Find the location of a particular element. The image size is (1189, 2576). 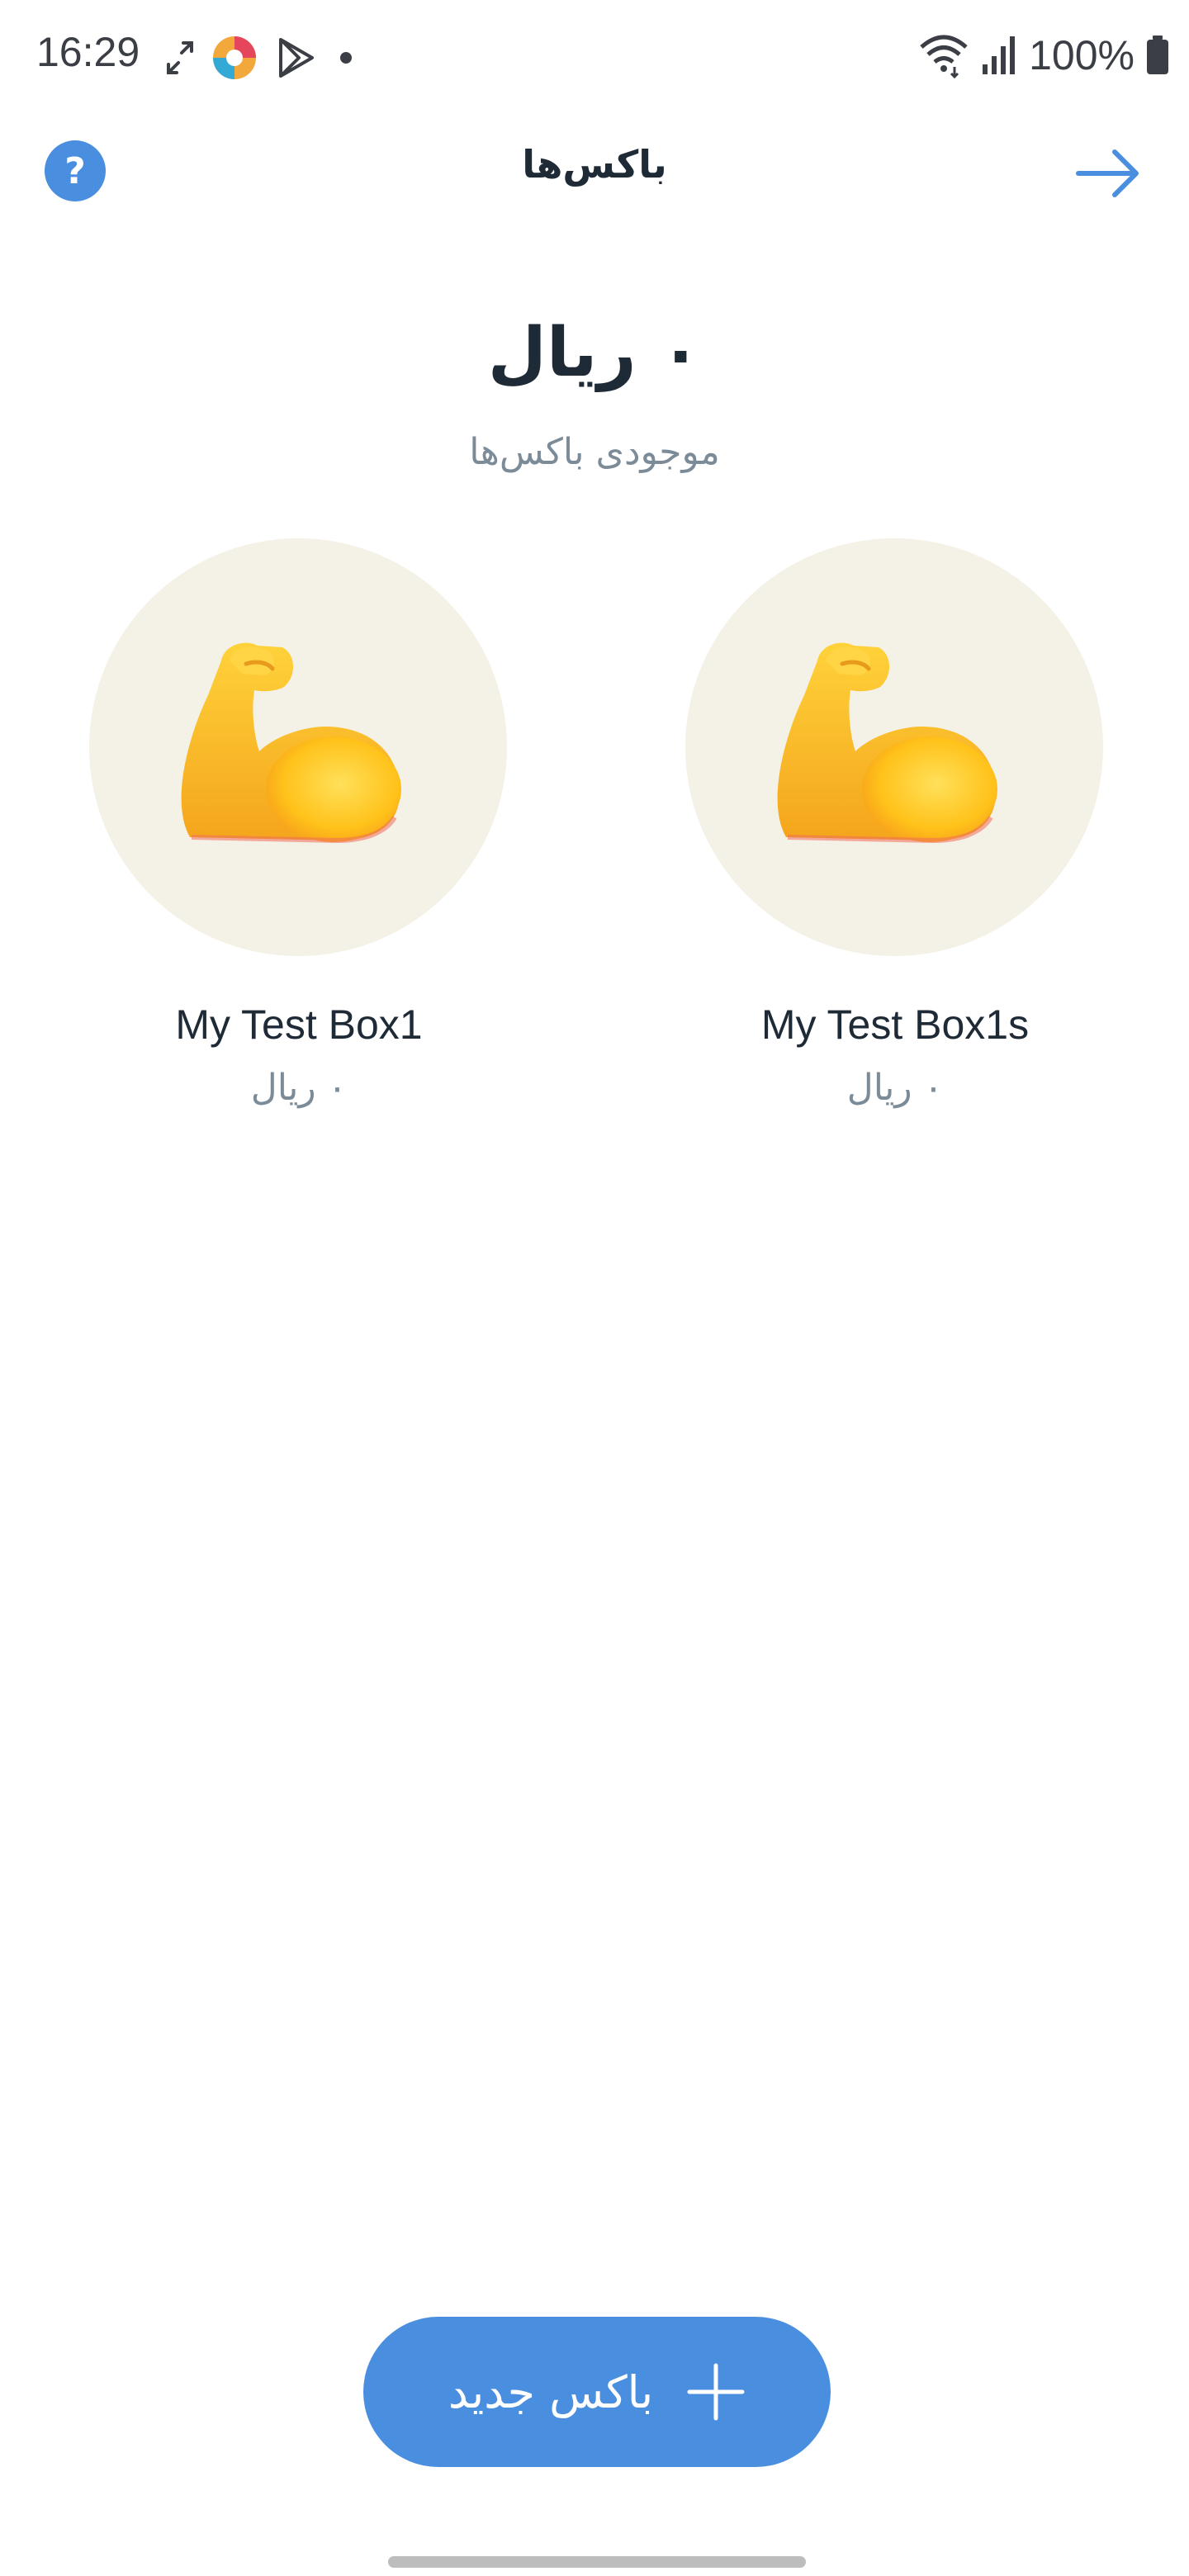

status-bar: 16:29 100% is located at coordinates (594, 58).